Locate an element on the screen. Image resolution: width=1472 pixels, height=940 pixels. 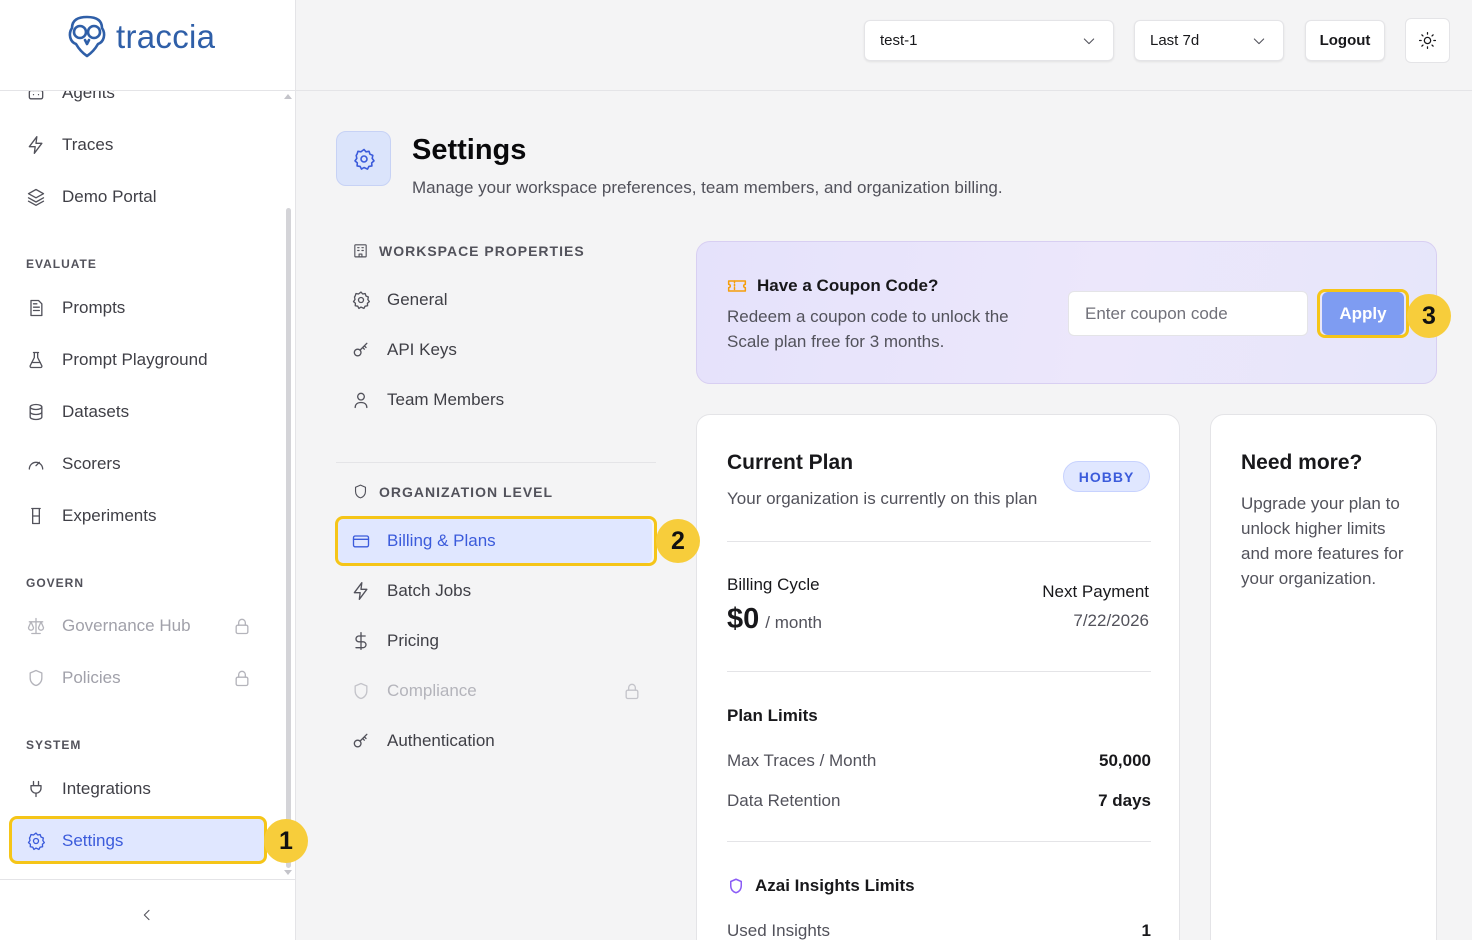
settings-nav-label: Authentication is located at coordinates (441, 740).